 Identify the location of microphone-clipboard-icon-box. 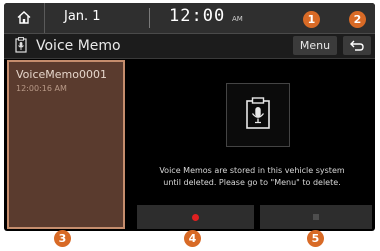
(258, 115).